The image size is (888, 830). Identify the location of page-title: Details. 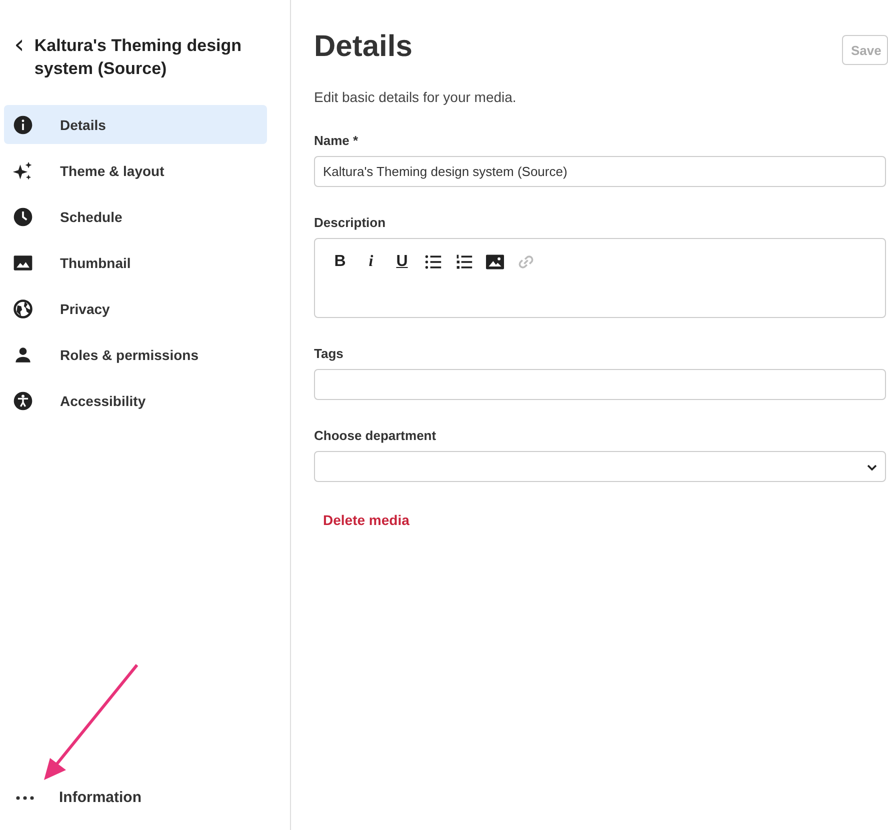
(363, 47).